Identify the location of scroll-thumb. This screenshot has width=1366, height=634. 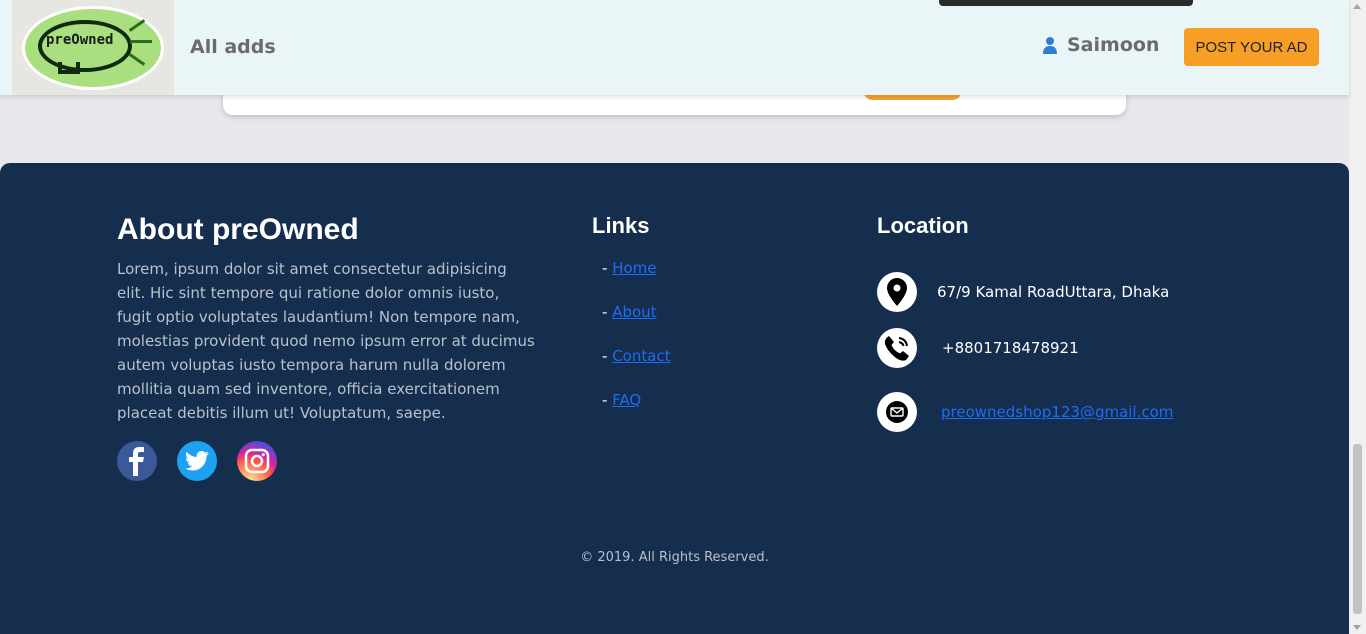
(1357, 529).